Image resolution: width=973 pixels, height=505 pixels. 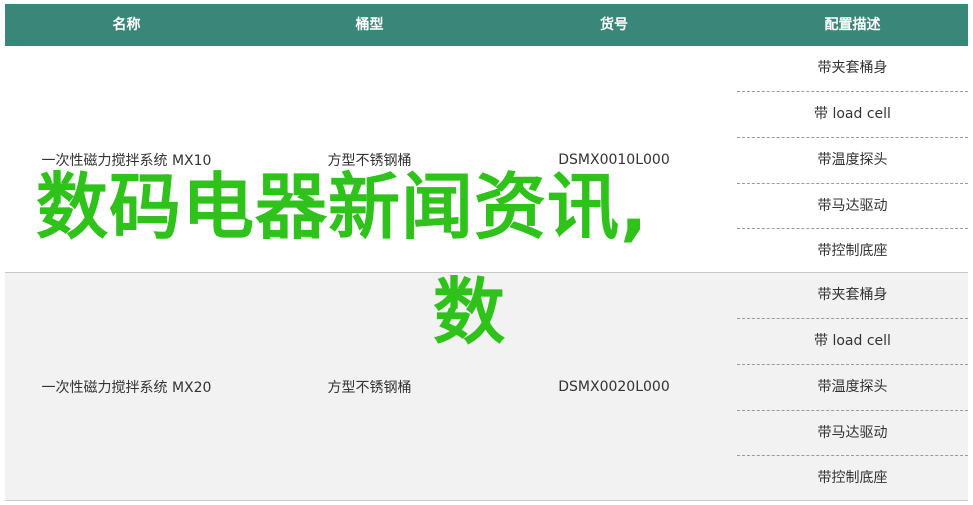 What do you see at coordinates (614, 25) in the screenshot?
I see `header-sku: 货号` at bounding box center [614, 25].